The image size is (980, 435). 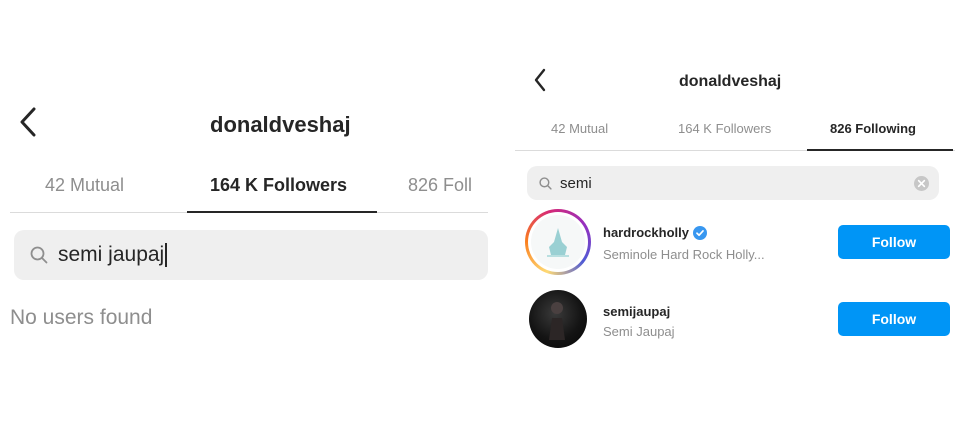 I want to click on result-row-semijaupaj: semijaupaj Semi Jaupaj Follow, so click(x=737, y=319).